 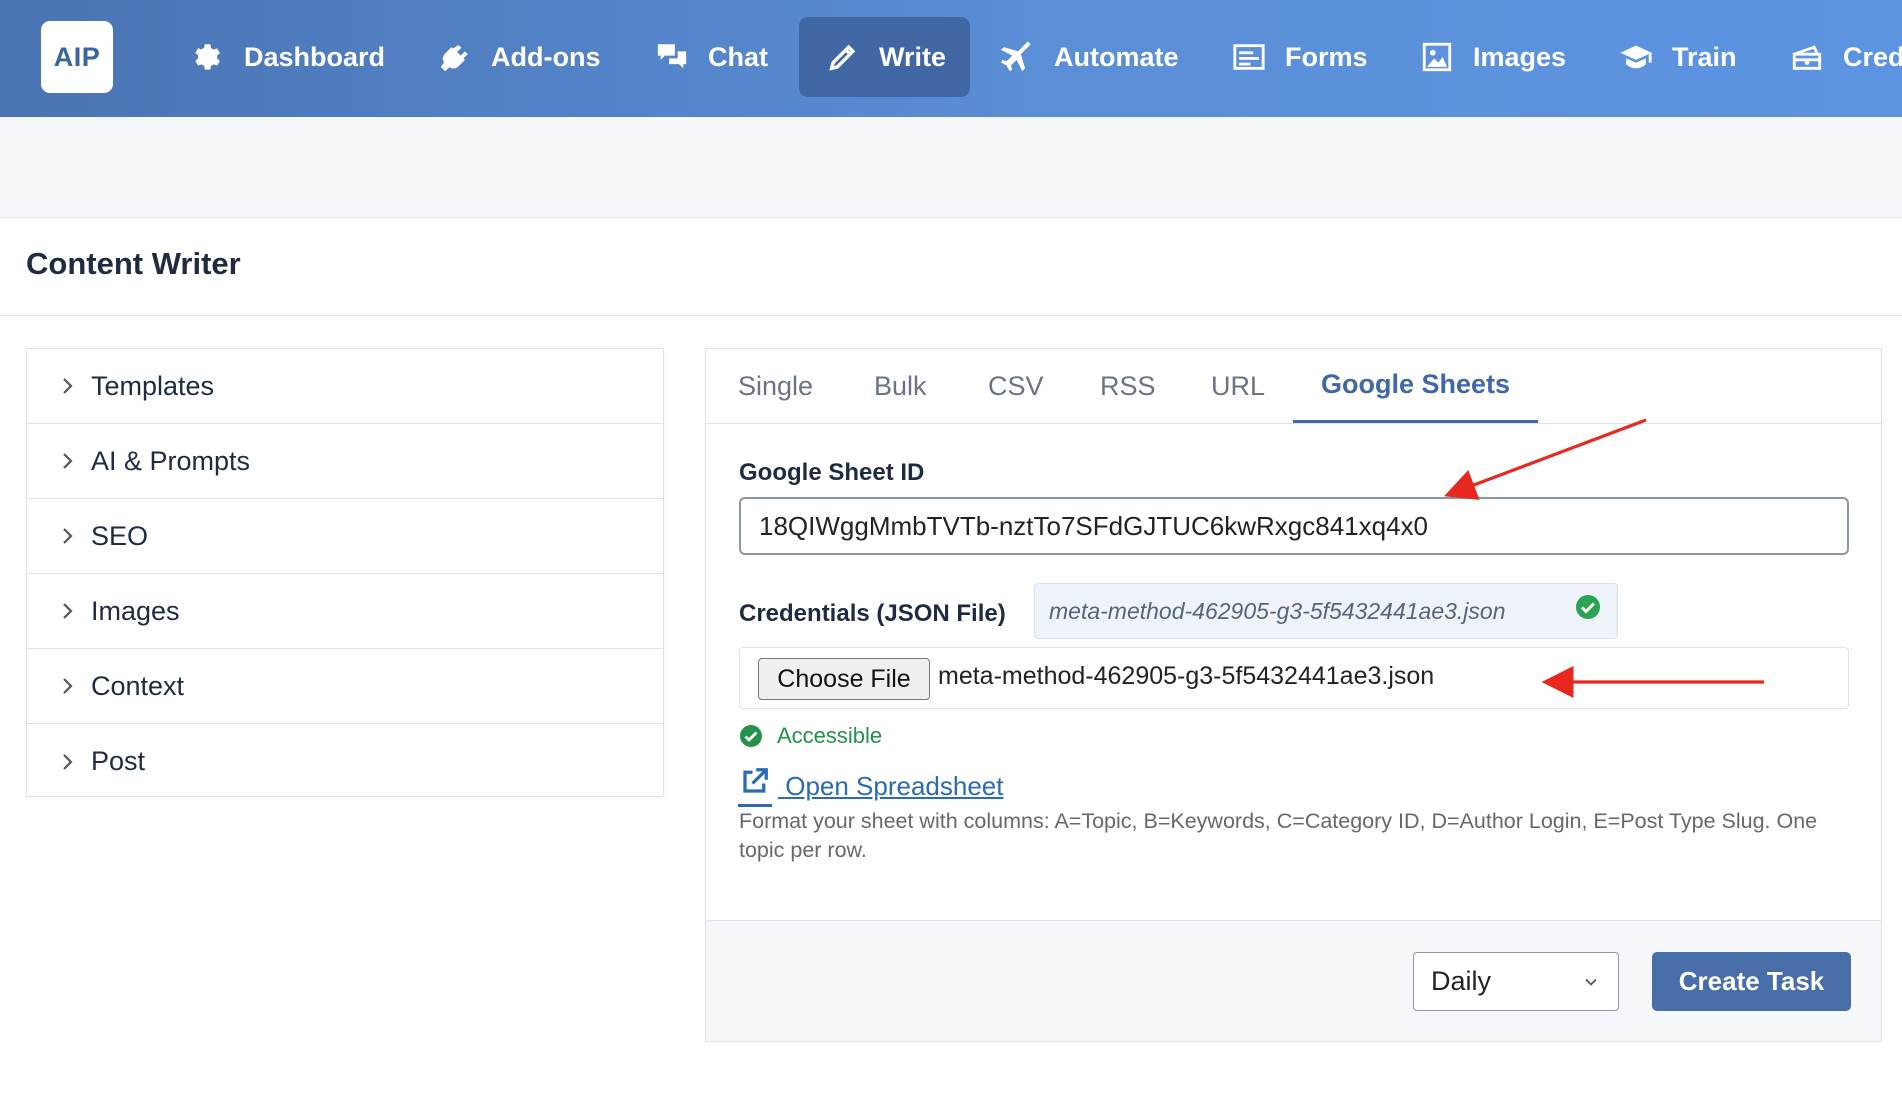 What do you see at coordinates (1437, 57) in the screenshot?
I see `image-icon` at bounding box center [1437, 57].